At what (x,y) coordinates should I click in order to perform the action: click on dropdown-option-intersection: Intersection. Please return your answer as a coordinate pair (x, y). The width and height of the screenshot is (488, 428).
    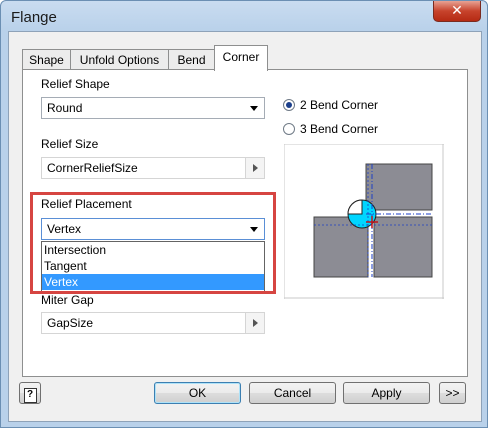
    Looking at the image, I should click on (153, 250).